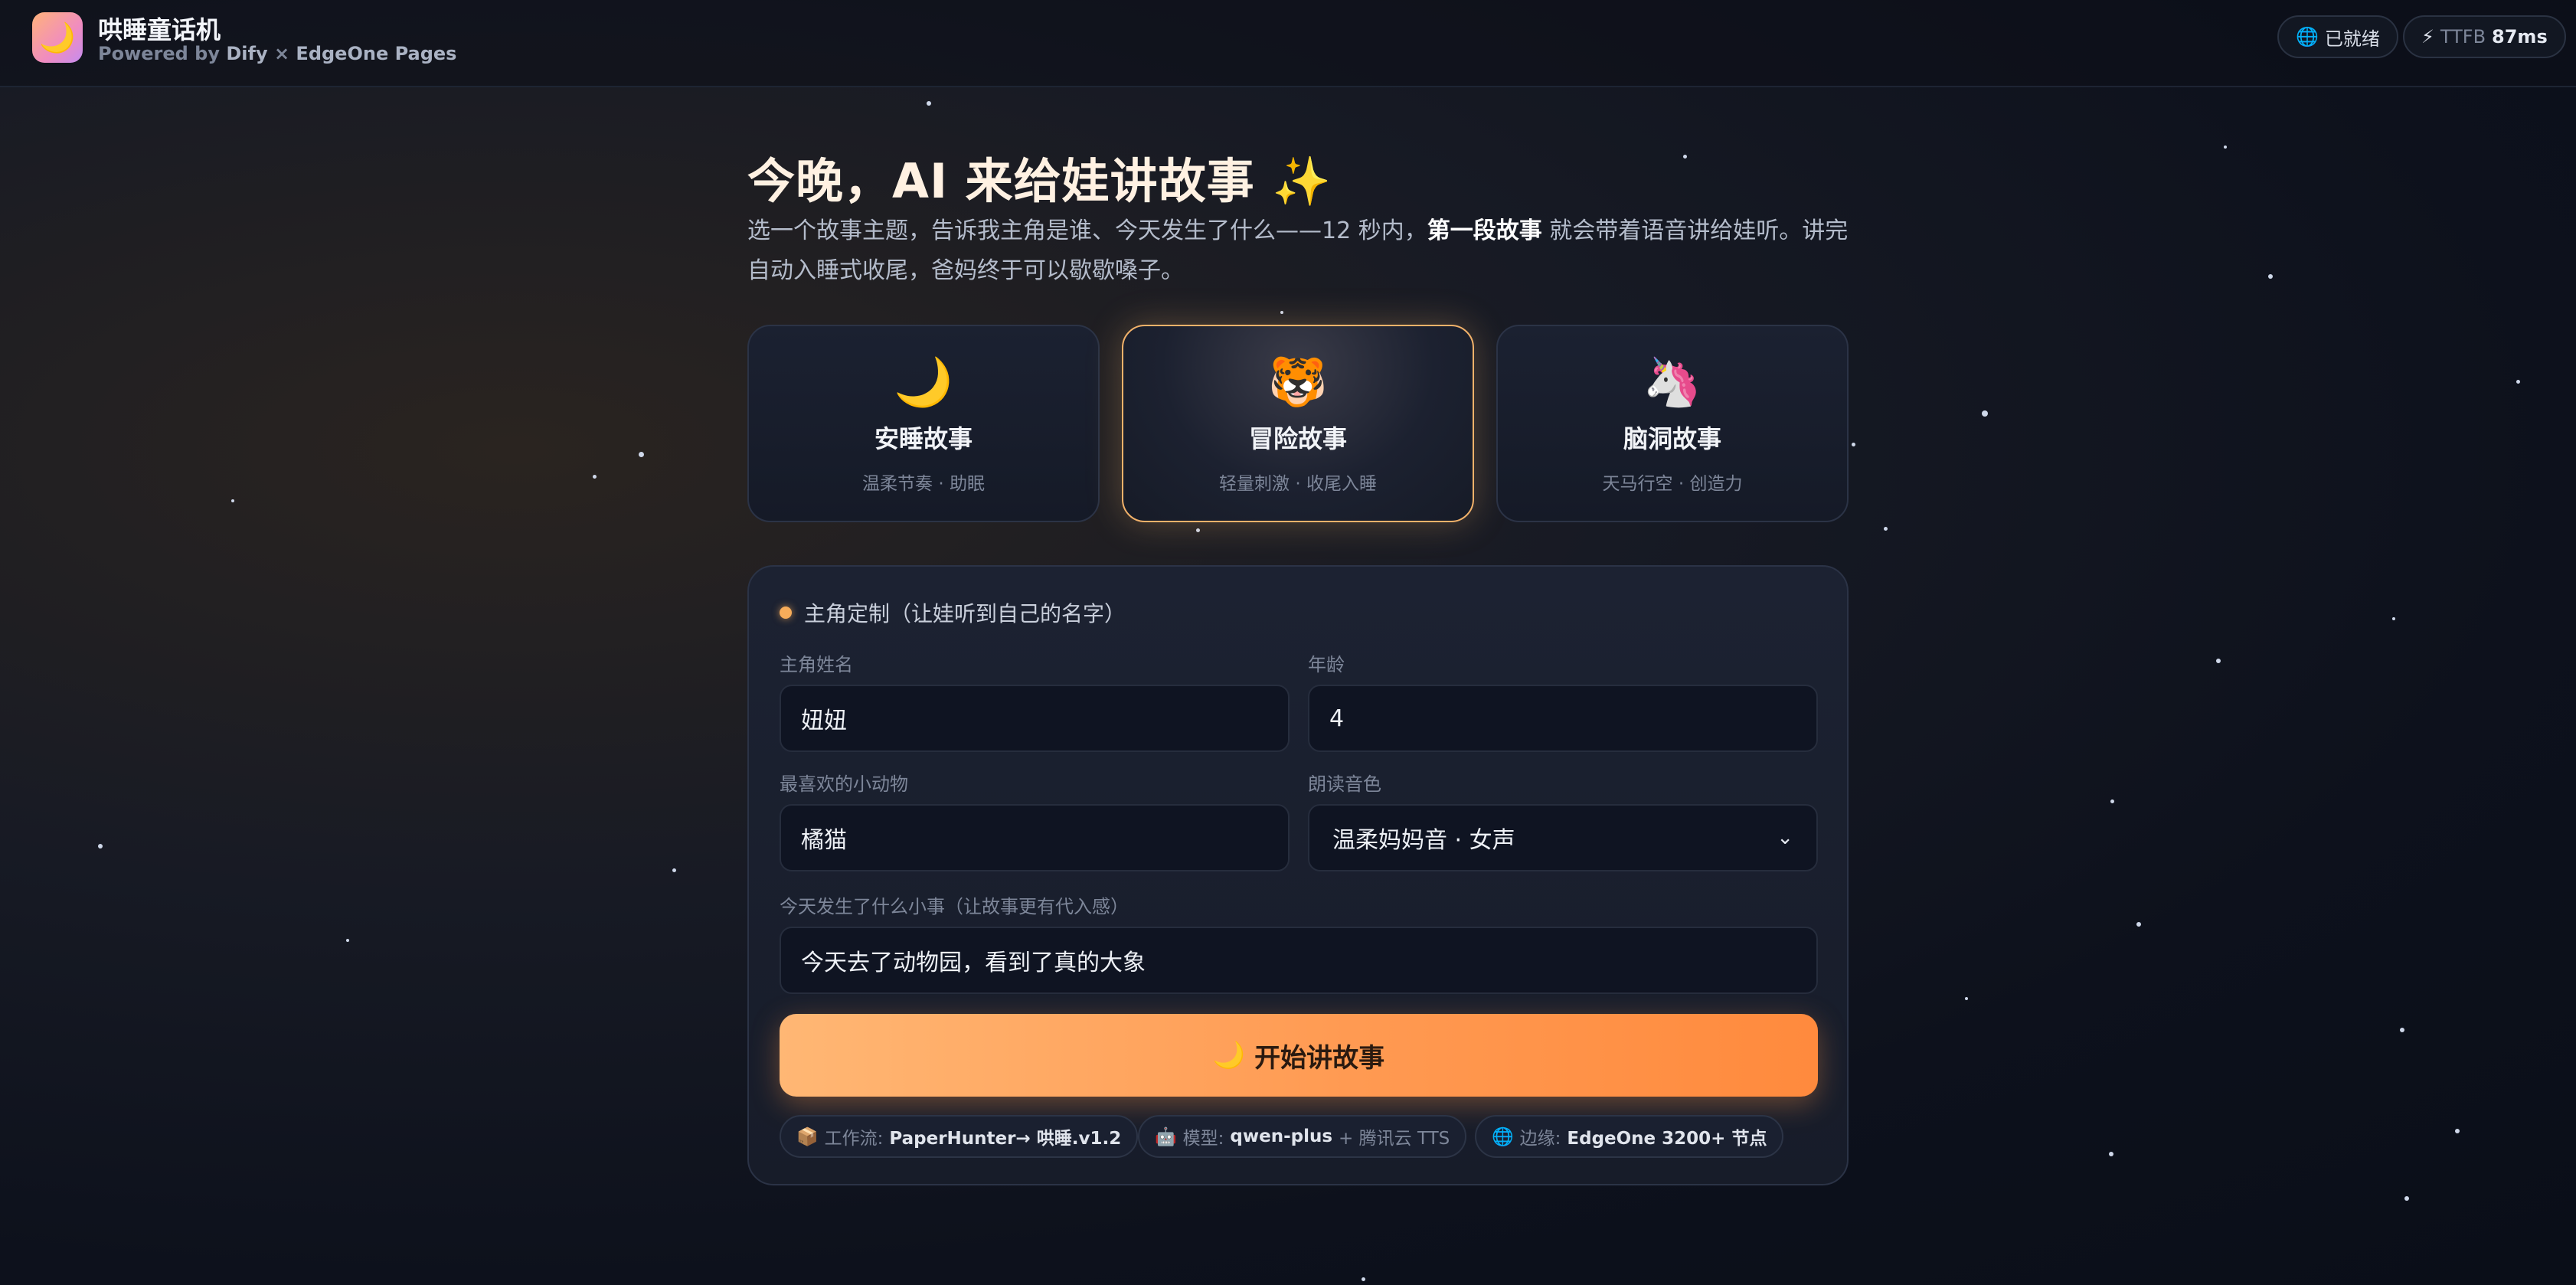 This screenshot has height=1285, width=2576. What do you see at coordinates (1563, 718) in the screenshot?
I see `age-input` at bounding box center [1563, 718].